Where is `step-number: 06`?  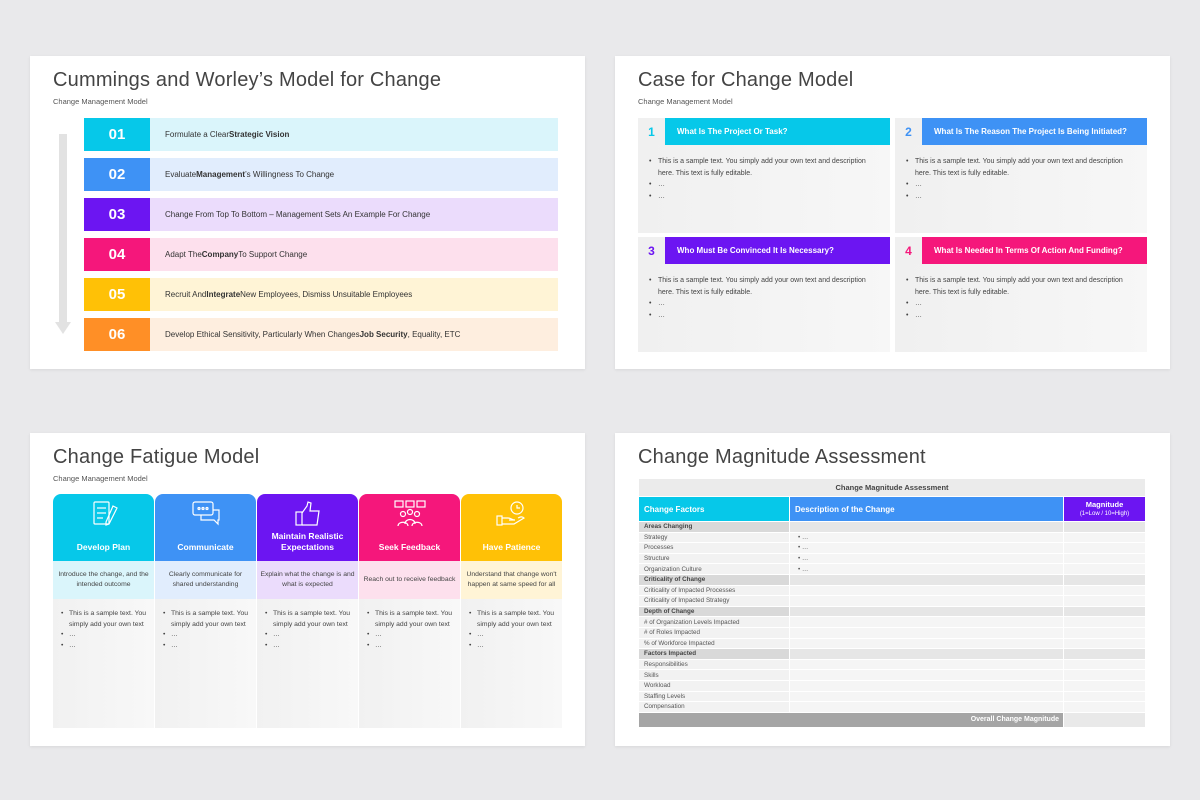 step-number: 06 is located at coordinates (117, 334).